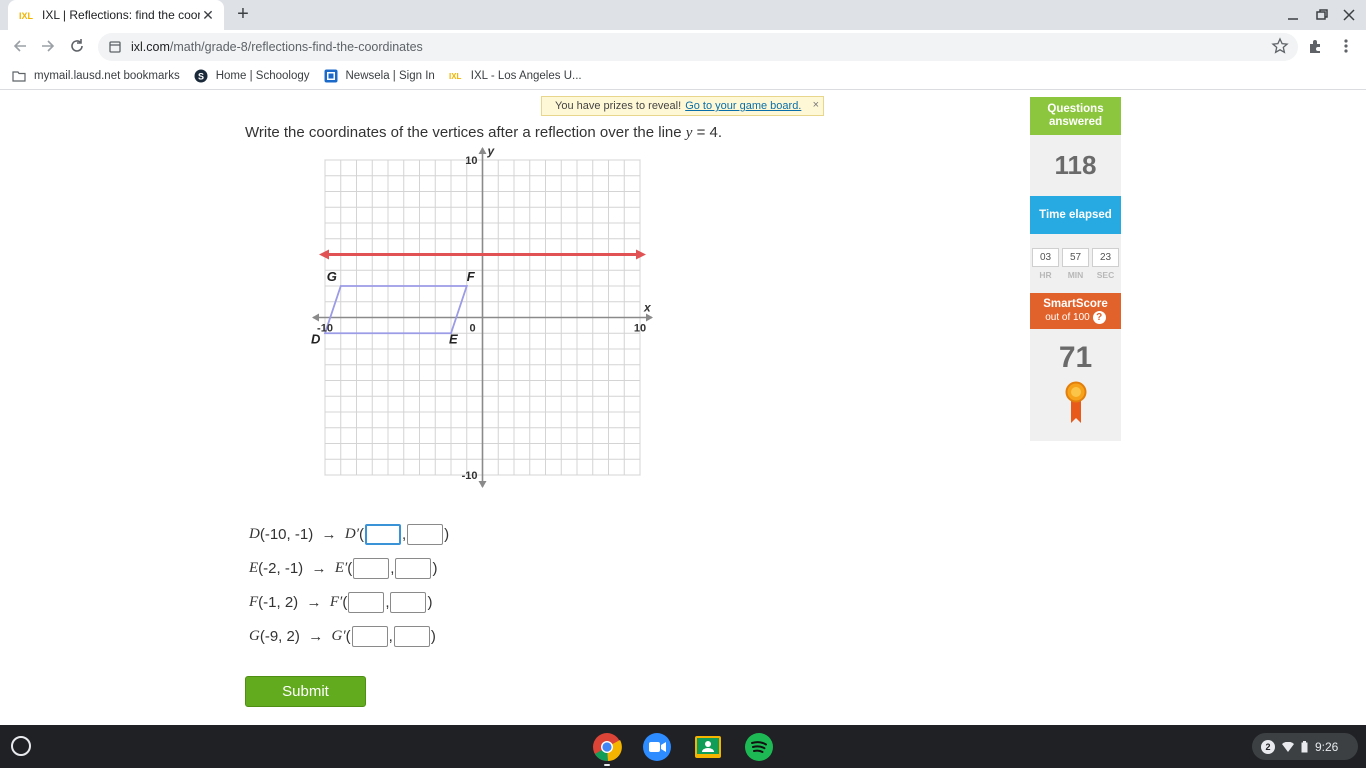 The image size is (1366, 768). What do you see at coordinates (341, 567) in the screenshot?
I see `image-point-name: E′` at bounding box center [341, 567].